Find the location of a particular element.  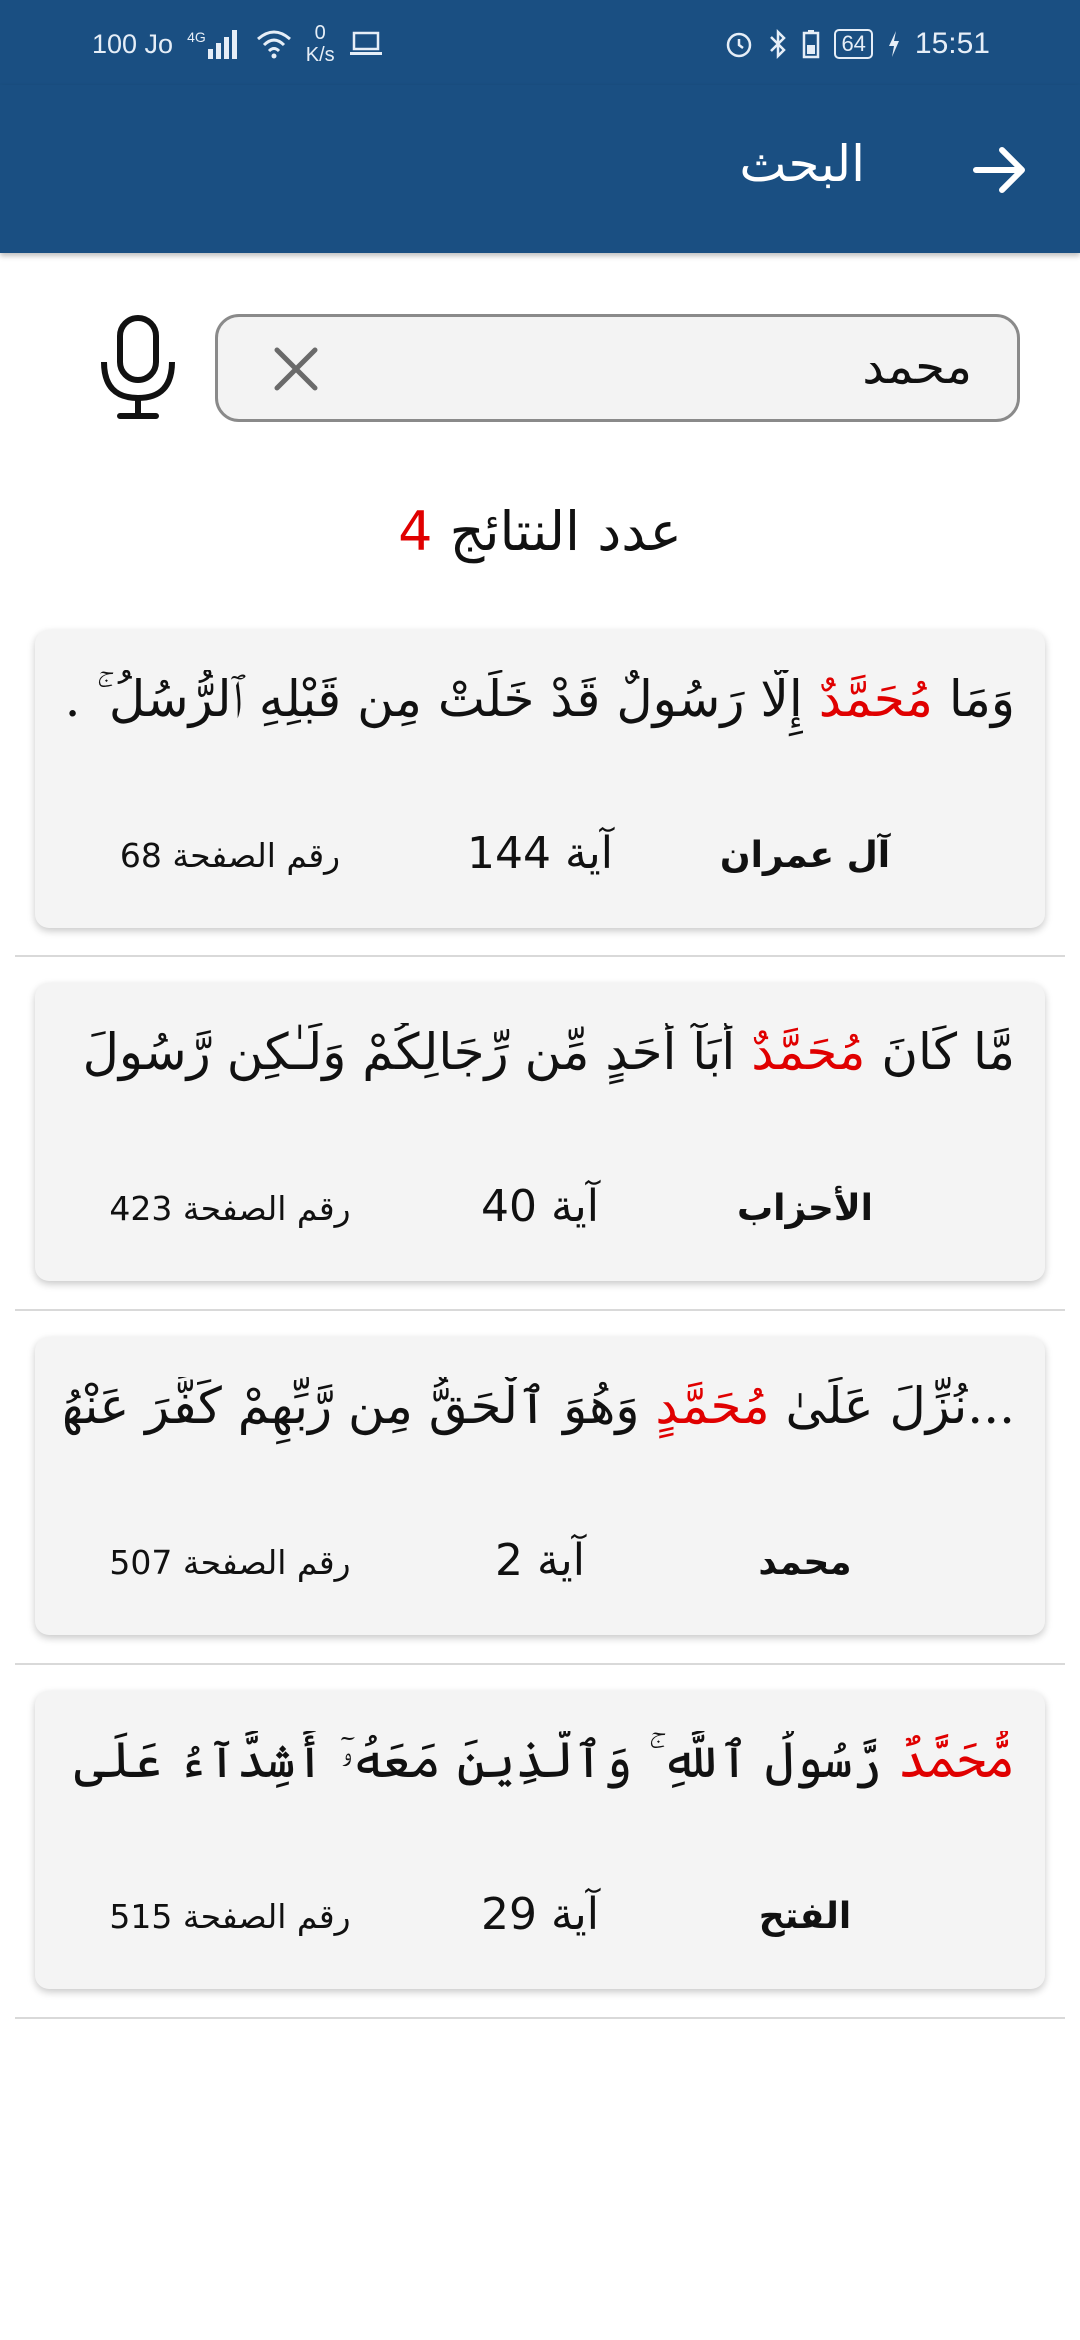

surah-name: آل عمران is located at coordinates (805, 855).